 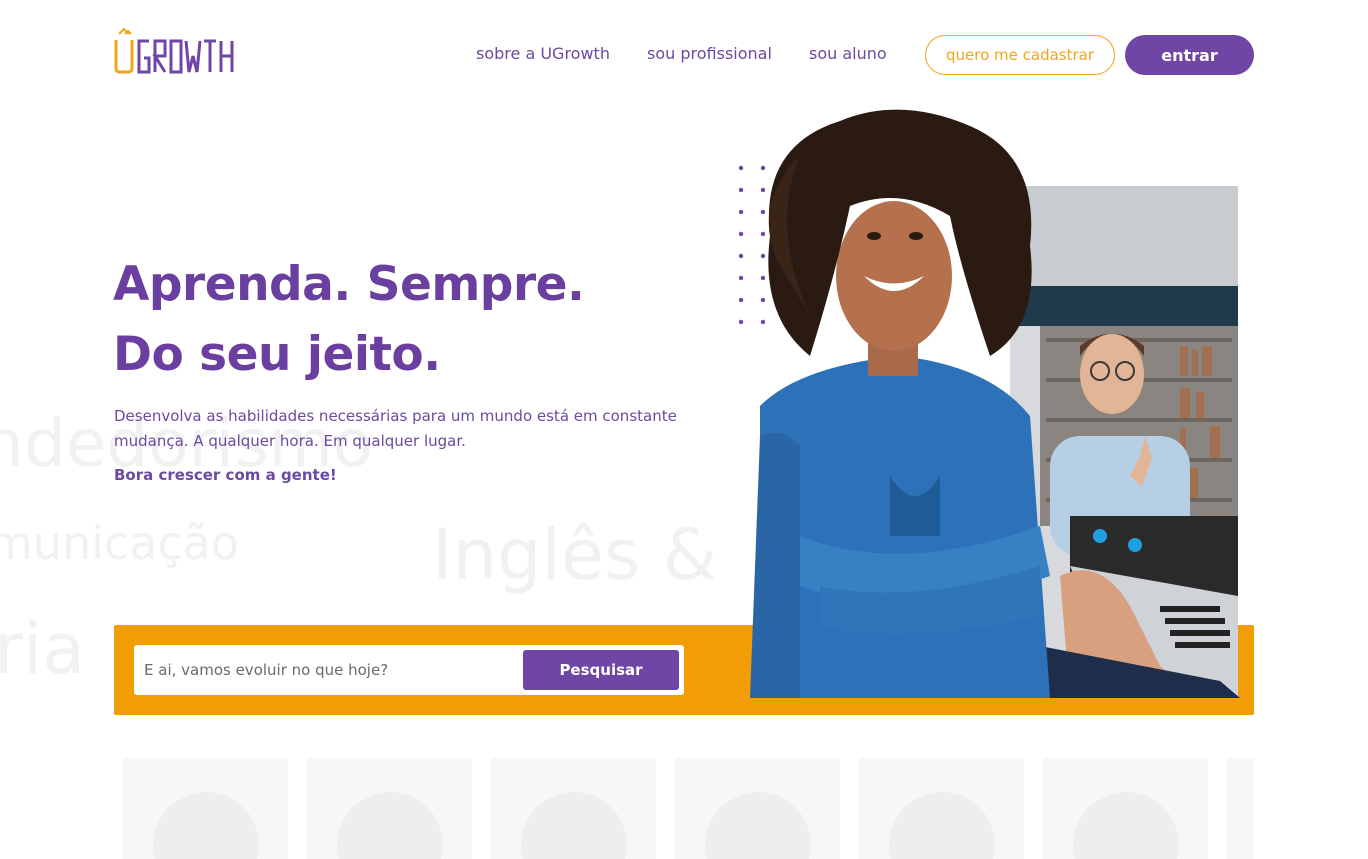 I want to click on nav-sou-profissional: sou profissional, so click(x=709, y=53).